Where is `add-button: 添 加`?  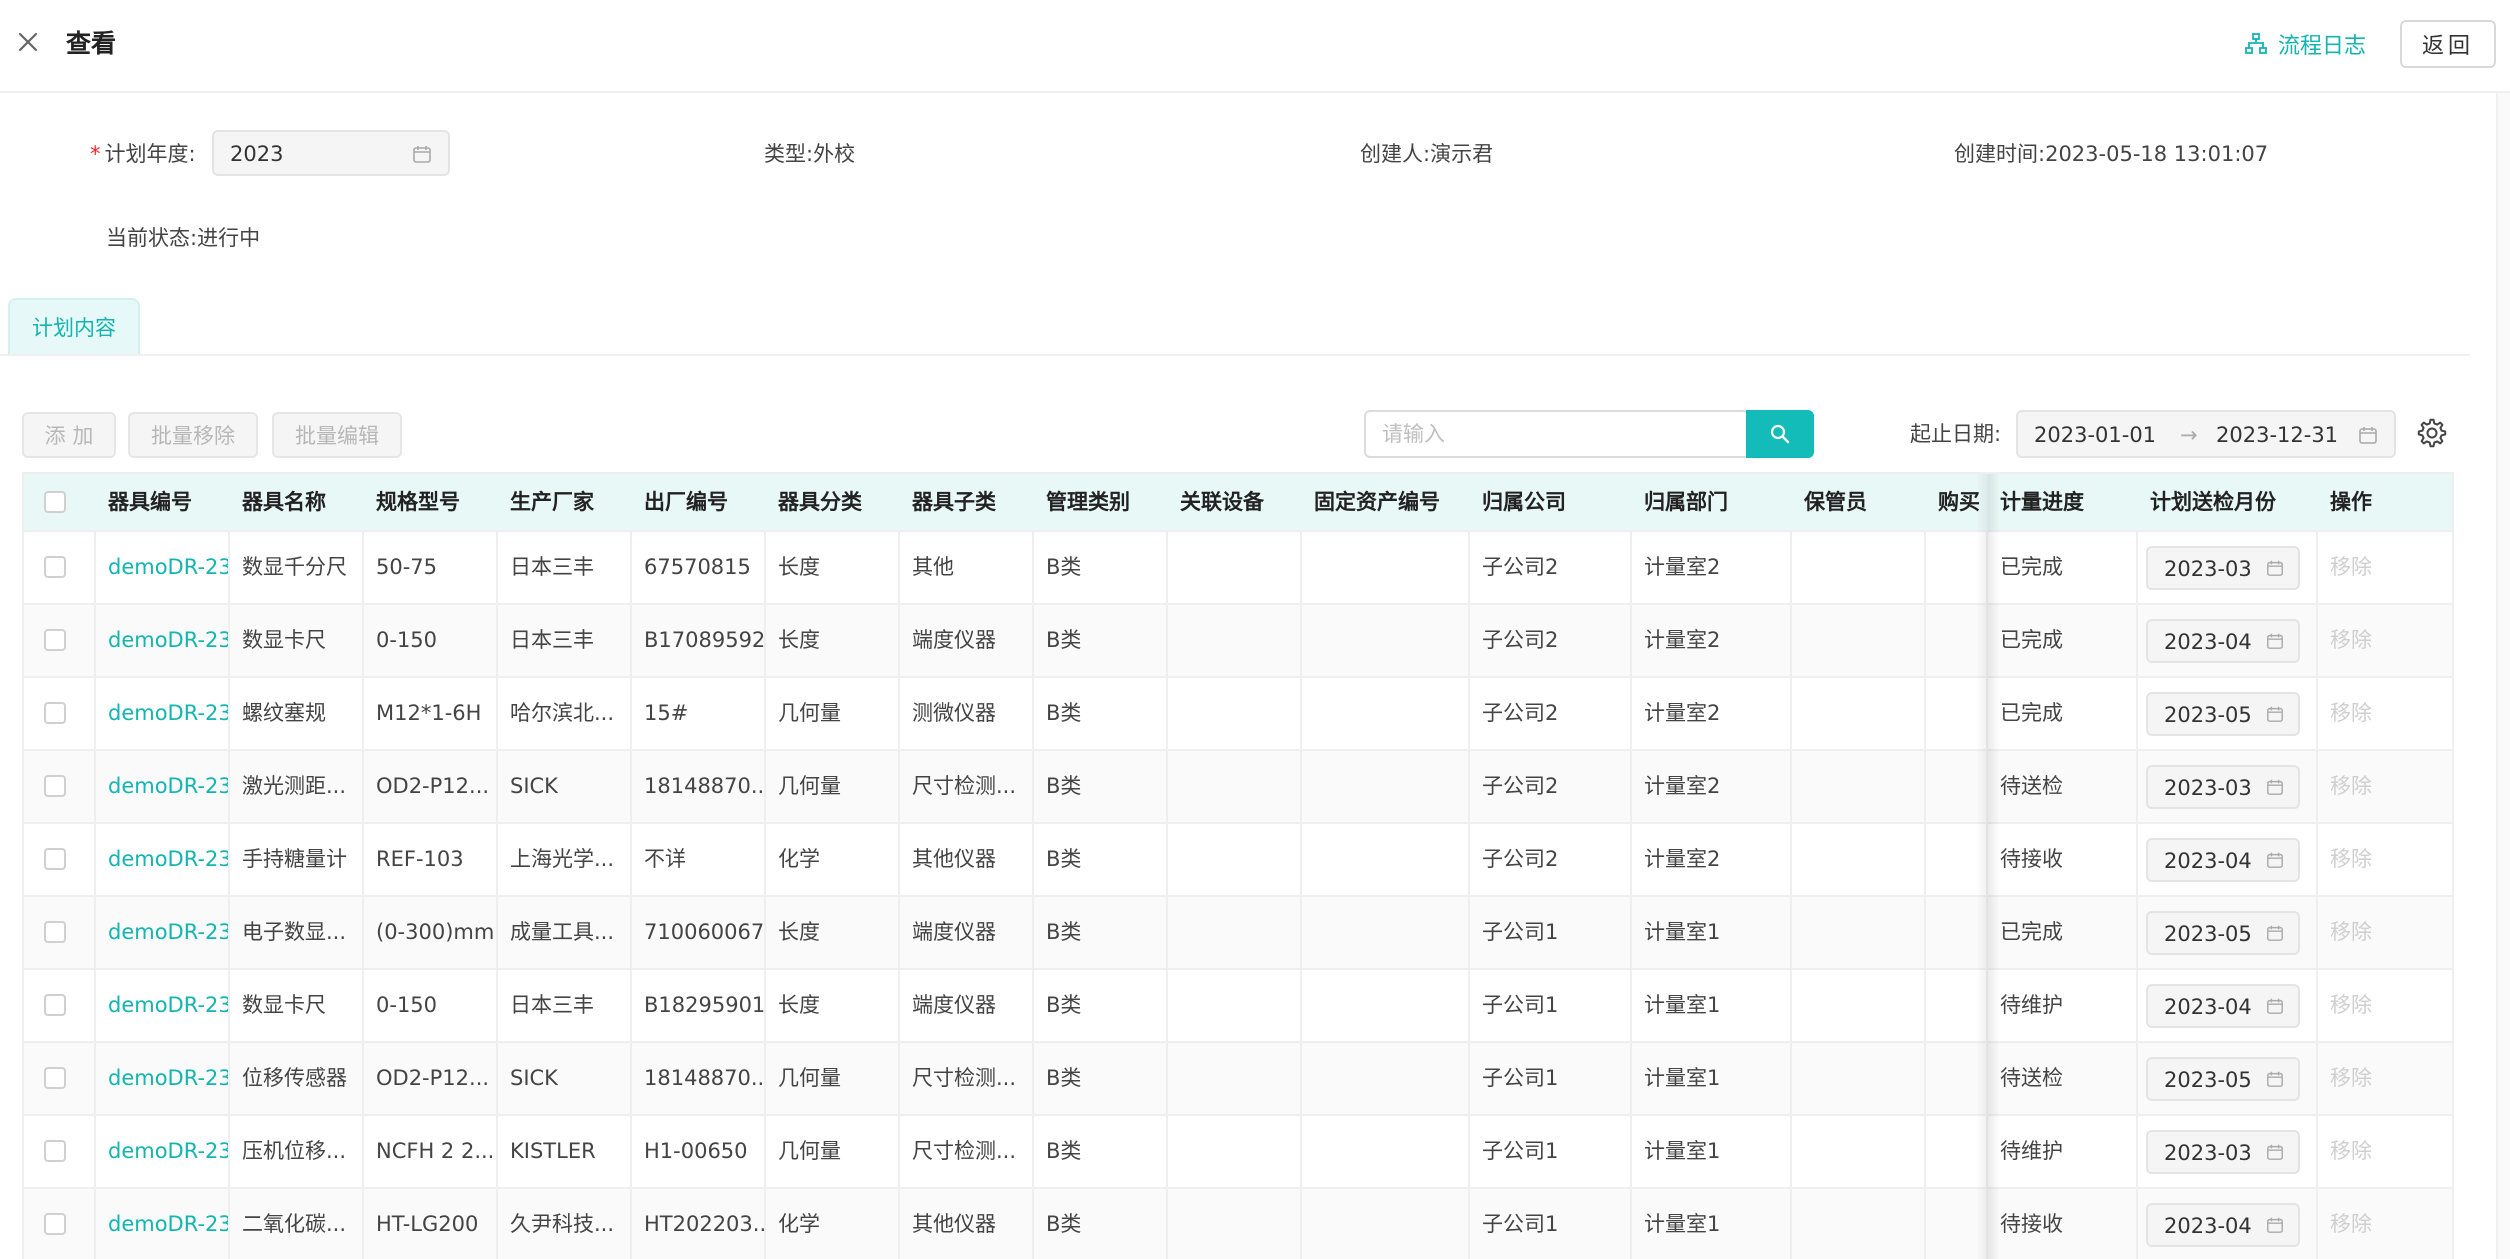 add-button: 添 加 is located at coordinates (69, 435).